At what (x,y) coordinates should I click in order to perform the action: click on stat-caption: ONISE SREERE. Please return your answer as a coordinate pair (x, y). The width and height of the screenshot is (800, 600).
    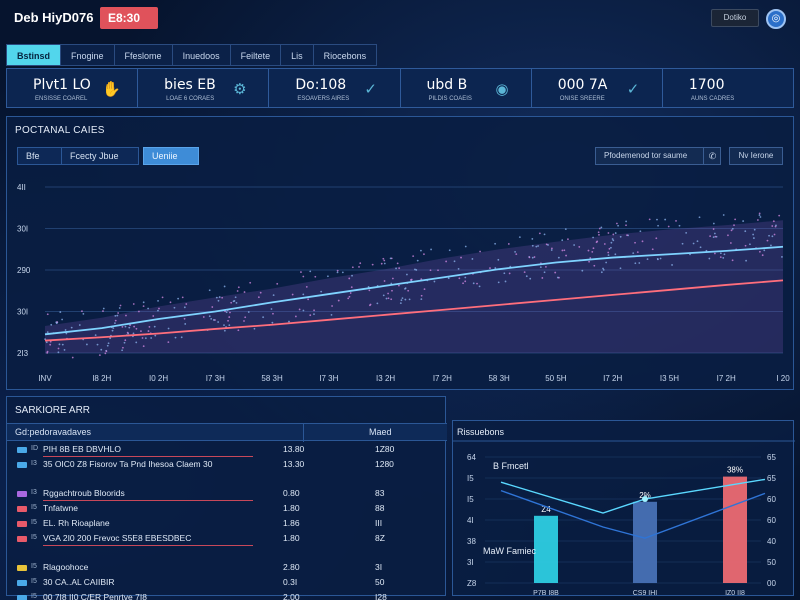
    Looking at the image, I should click on (582, 99).